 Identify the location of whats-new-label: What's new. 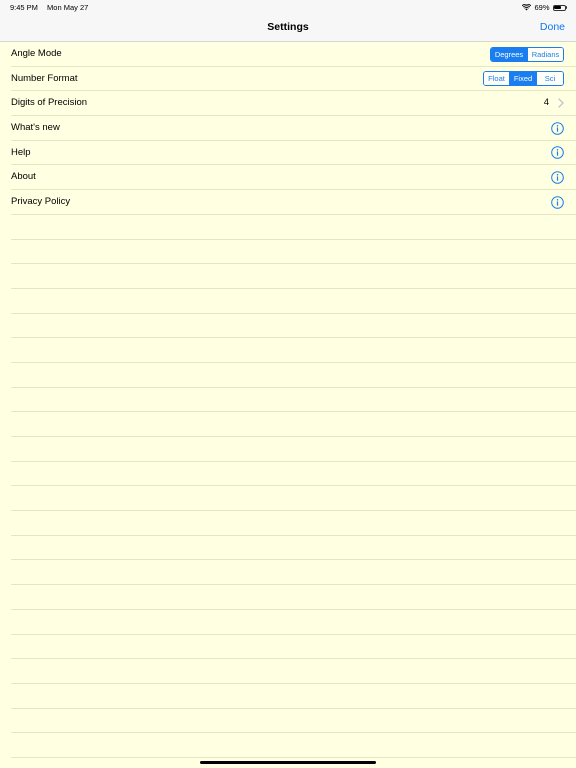
(35, 128).